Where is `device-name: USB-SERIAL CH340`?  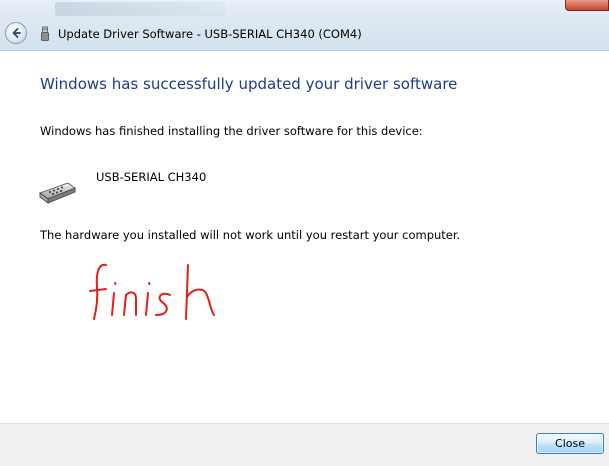 device-name: USB-SERIAL CH340 is located at coordinates (151, 177).